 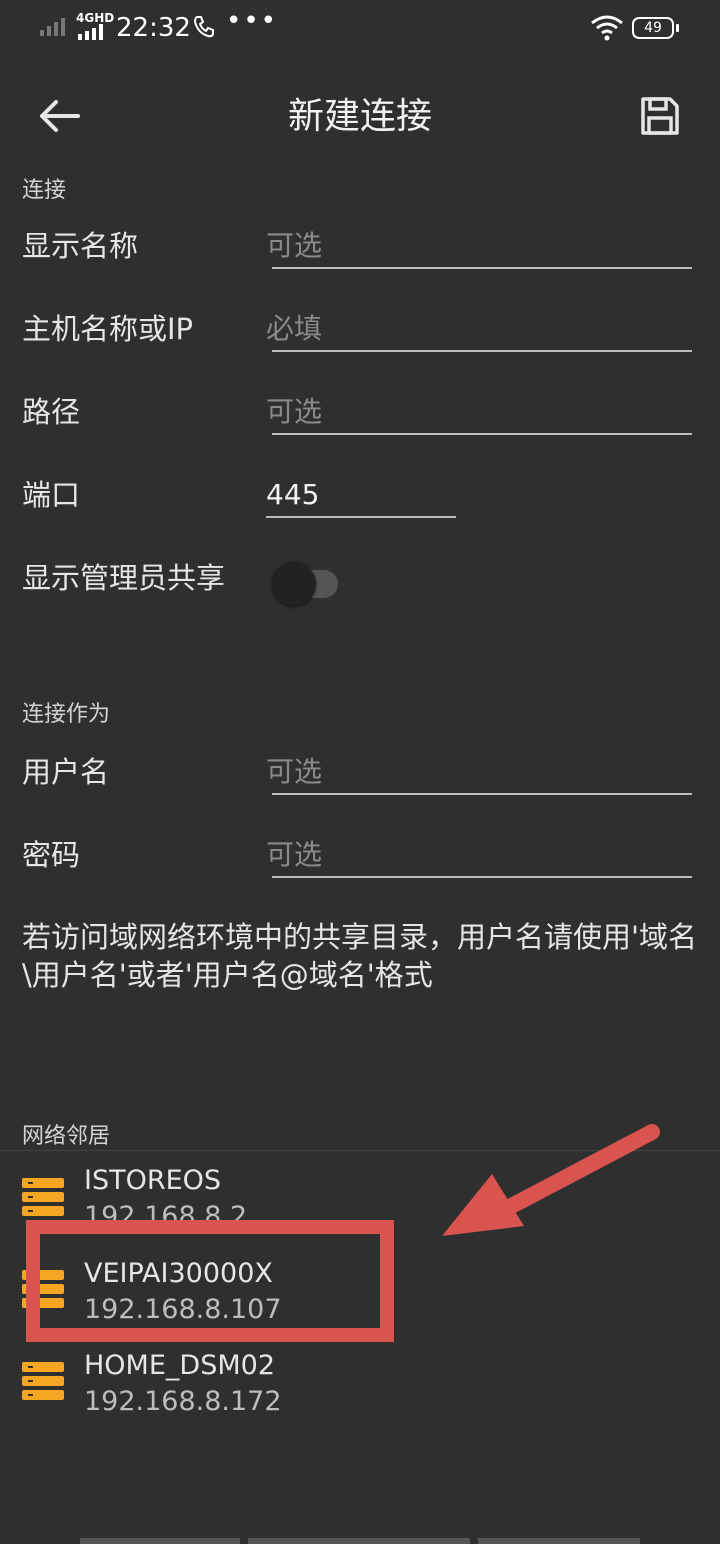 What do you see at coordinates (359, 116) in the screenshot?
I see `page-title: 新建连接` at bounding box center [359, 116].